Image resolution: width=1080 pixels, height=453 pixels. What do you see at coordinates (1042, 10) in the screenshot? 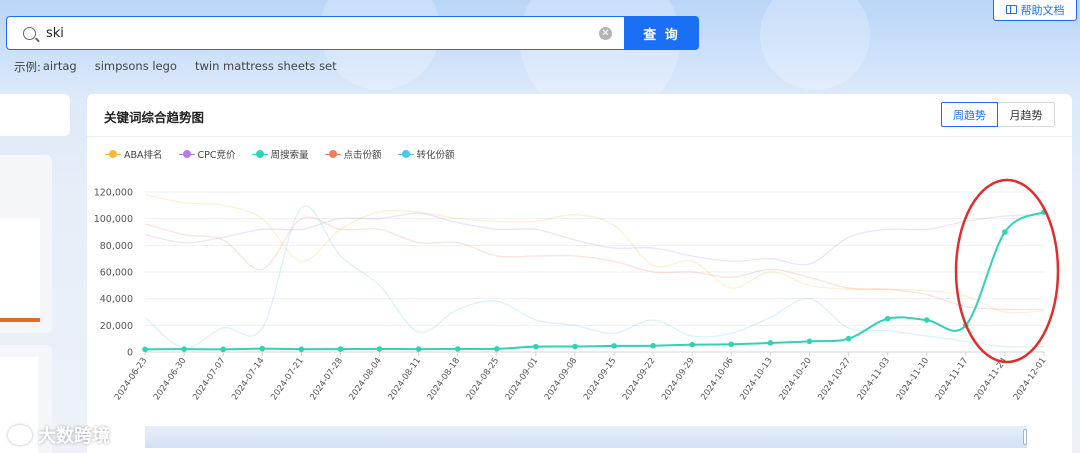
I see `help-docs-label: 帮助文档` at bounding box center [1042, 10].